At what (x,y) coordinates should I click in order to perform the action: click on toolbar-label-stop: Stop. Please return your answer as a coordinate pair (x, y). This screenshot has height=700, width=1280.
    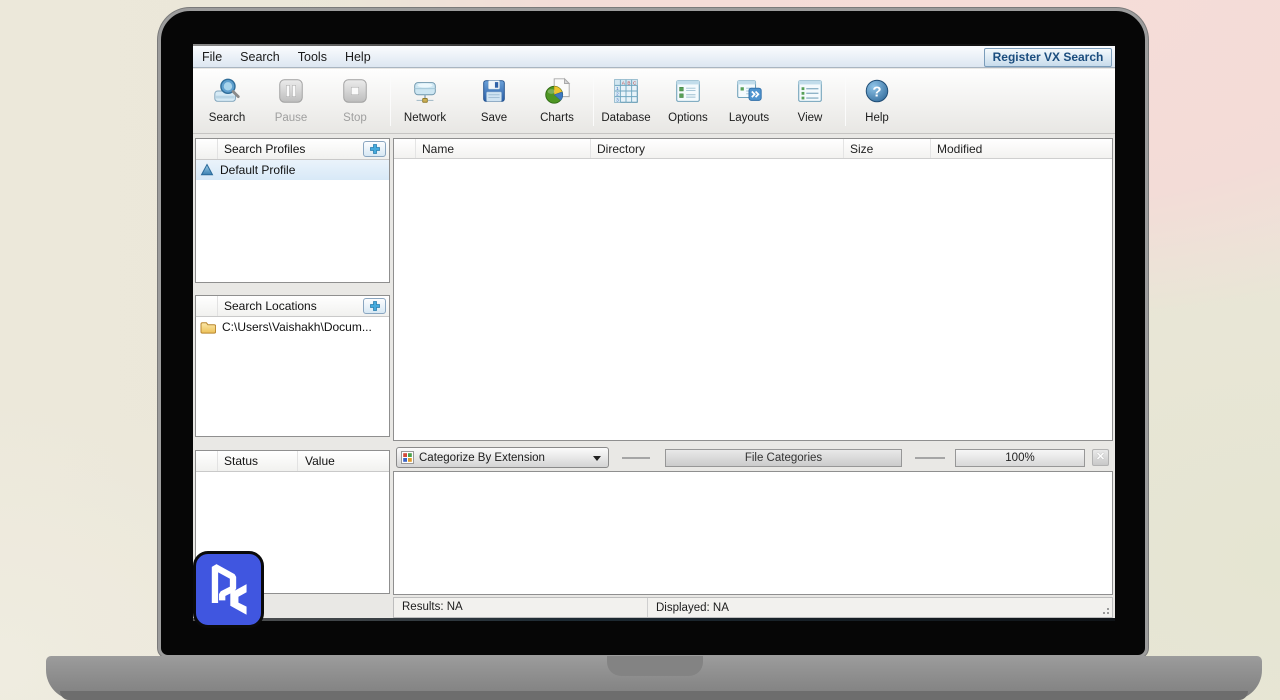
    Looking at the image, I should click on (355, 118).